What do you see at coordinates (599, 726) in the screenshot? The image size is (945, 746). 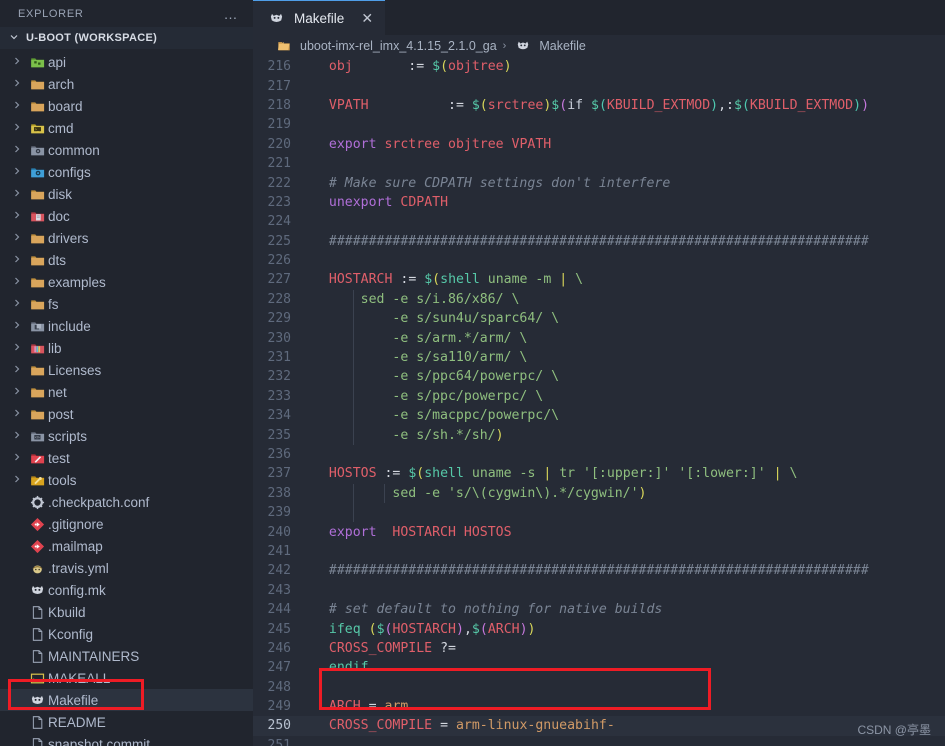 I see `code-line: 250 CROSS_COMPILE = arm-linux-gnueabihf-` at bounding box center [599, 726].